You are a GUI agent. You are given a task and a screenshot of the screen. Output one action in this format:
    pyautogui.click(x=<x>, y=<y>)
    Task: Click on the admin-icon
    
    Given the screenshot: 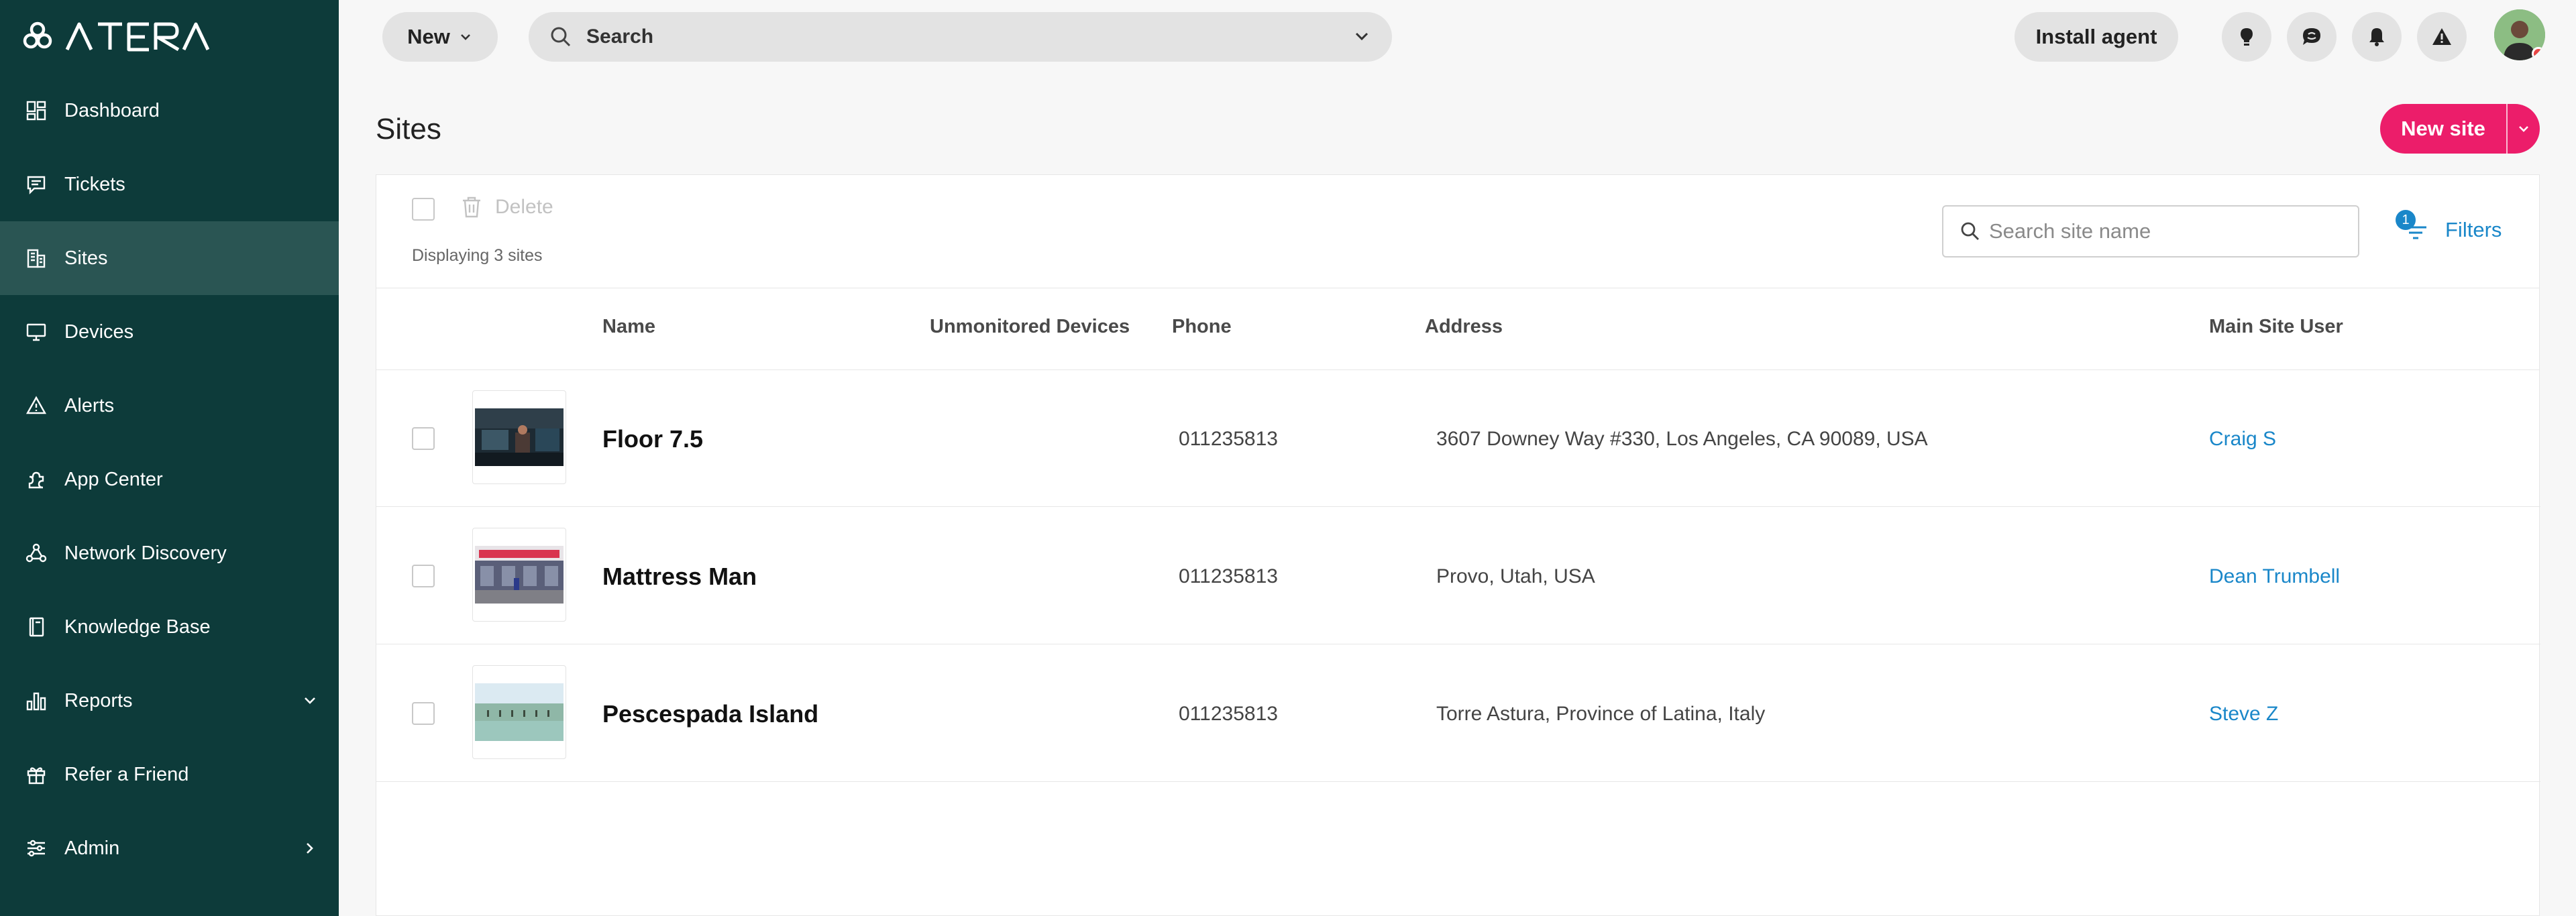 What is the action you would take?
    pyautogui.click(x=36, y=848)
    